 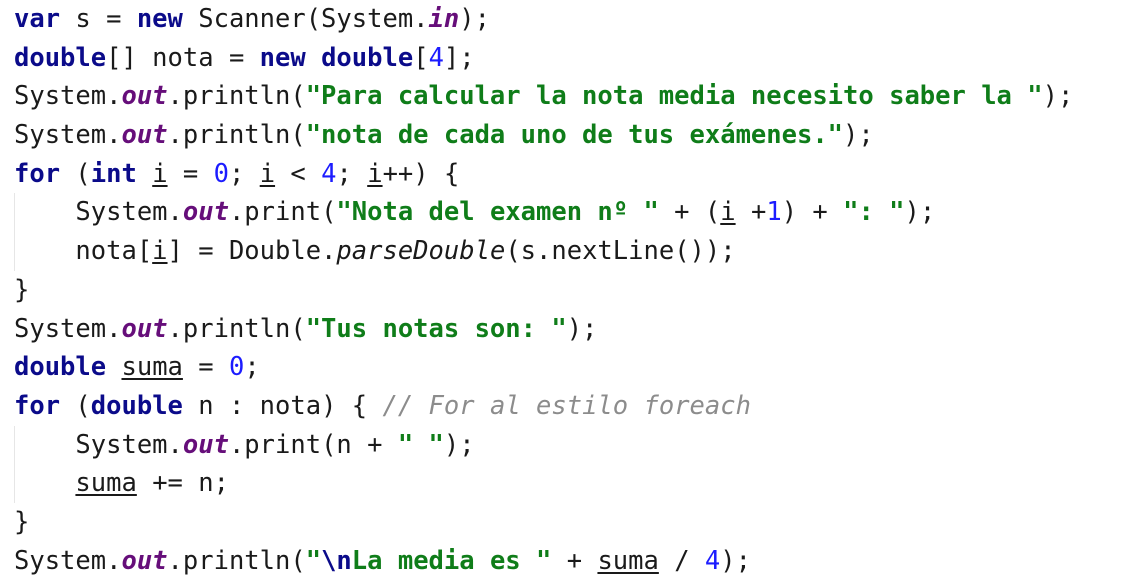 I want to click on code-token: ];, so click(x=459, y=57).